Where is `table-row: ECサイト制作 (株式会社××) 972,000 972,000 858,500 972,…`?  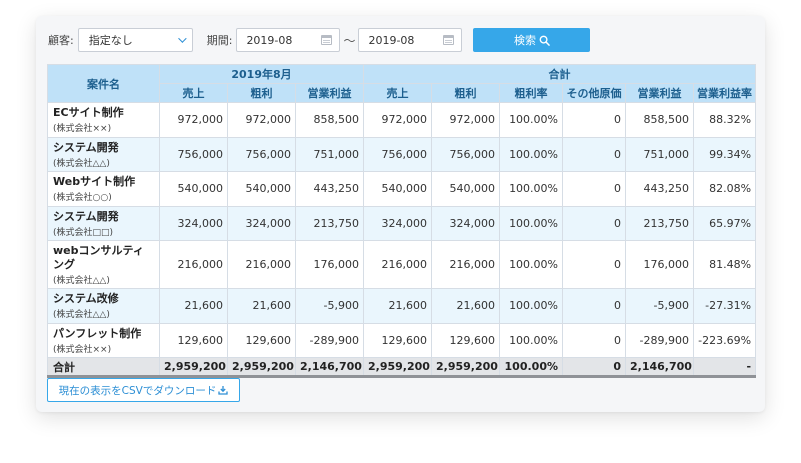 table-row: ECサイト制作 (株式会社××) 972,000 972,000 858,500 972,… is located at coordinates (402, 120).